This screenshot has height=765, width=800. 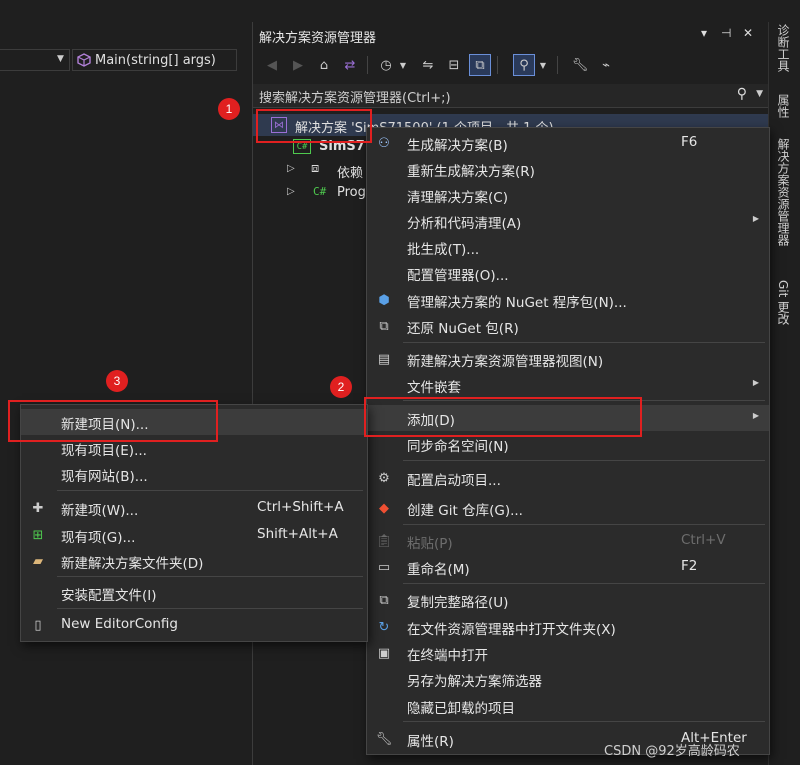 What do you see at coordinates (510, 65) in the screenshot?
I see `explorer-toolbar: ◀ ▶ ⌂ ⇄ ◷ ▼ ⇋ ⊟ ⧉ ⚲ ▼ 🔧︎ ⌁` at bounding box center [510, 65].